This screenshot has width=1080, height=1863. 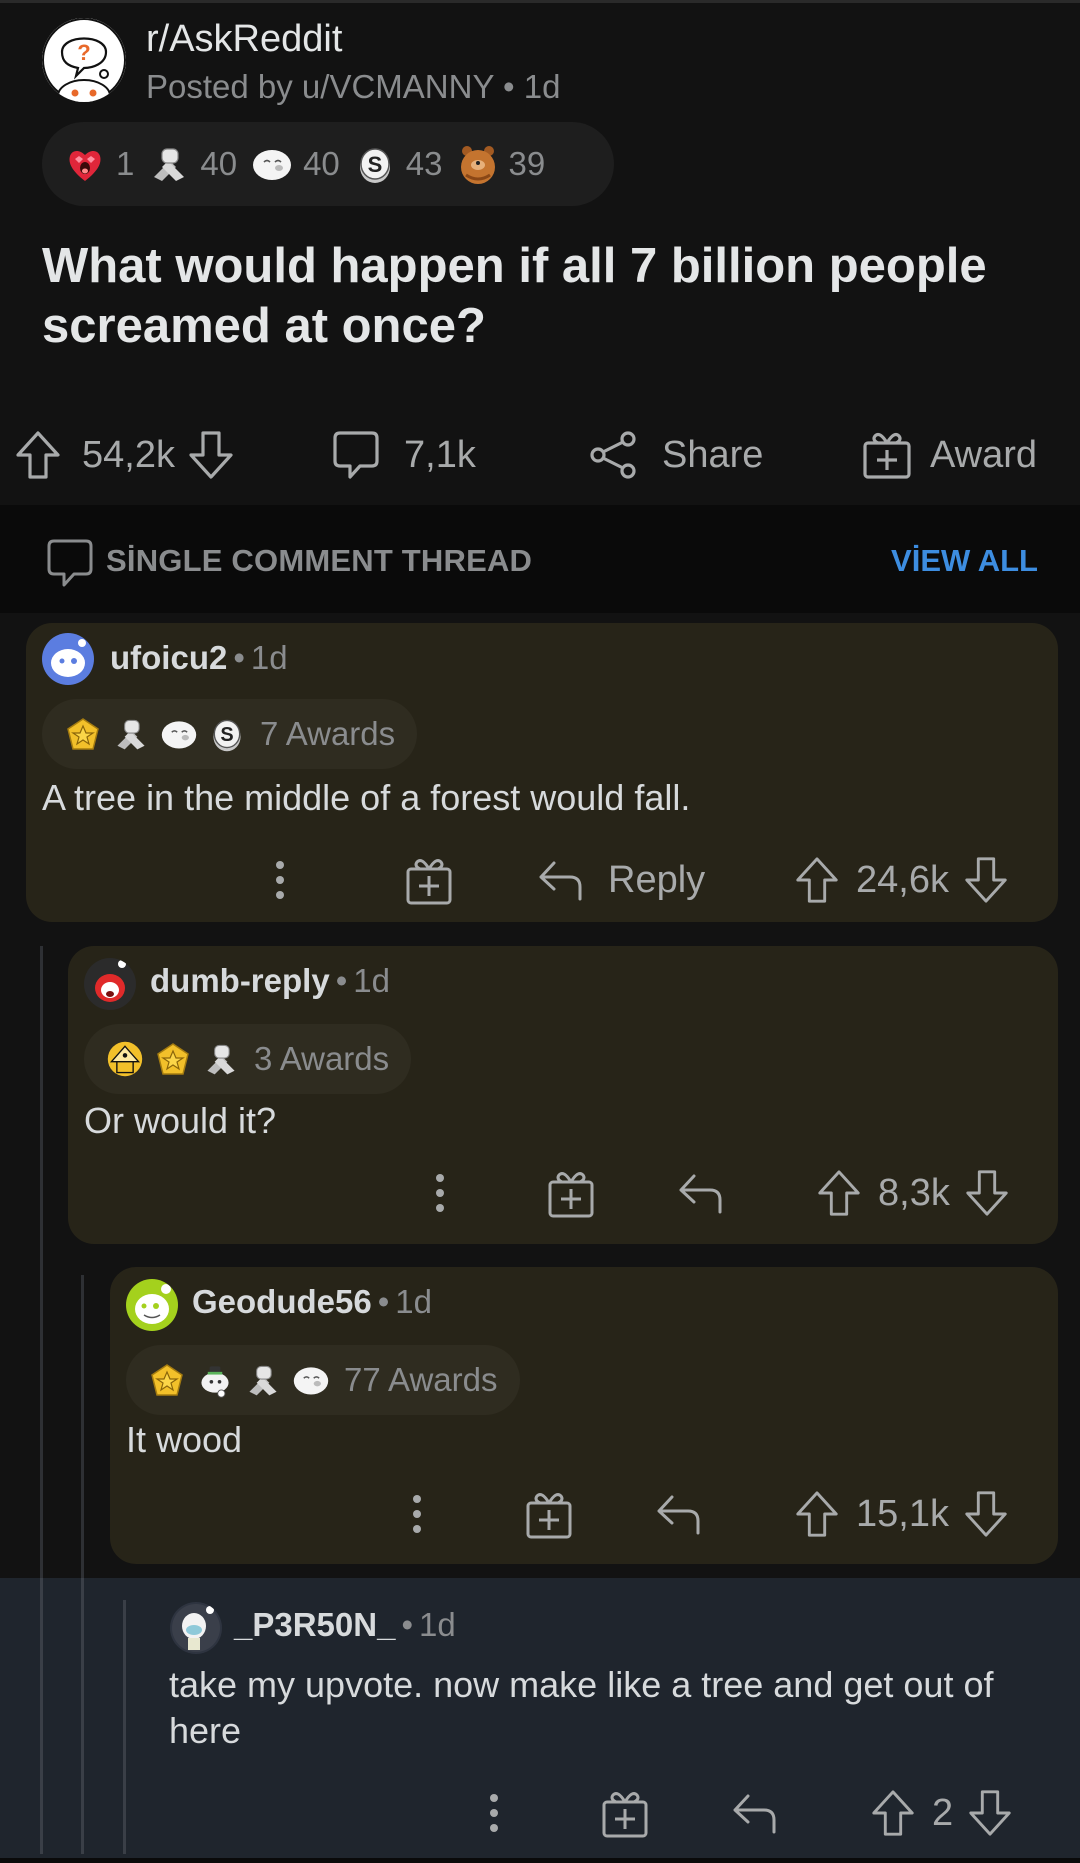 What do you see at coordinates (984, 454) in the screenshot?
I see `award-label: Award` at bounding box center [984, 454].